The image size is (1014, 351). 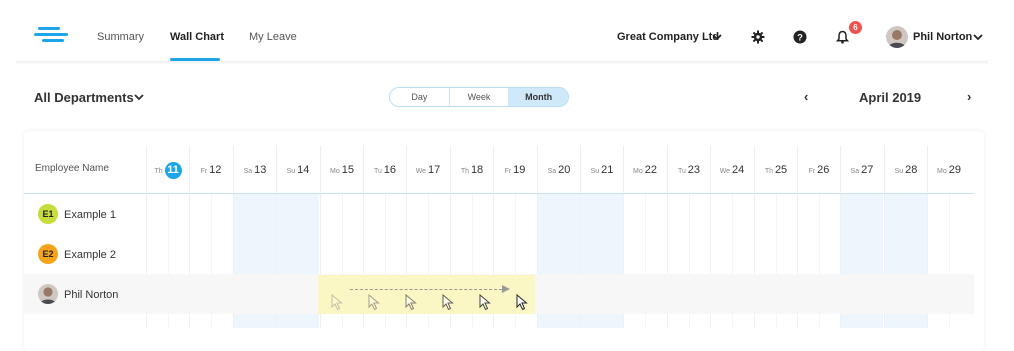 I want to click on date-label: 13, so click(x=260, y=170).